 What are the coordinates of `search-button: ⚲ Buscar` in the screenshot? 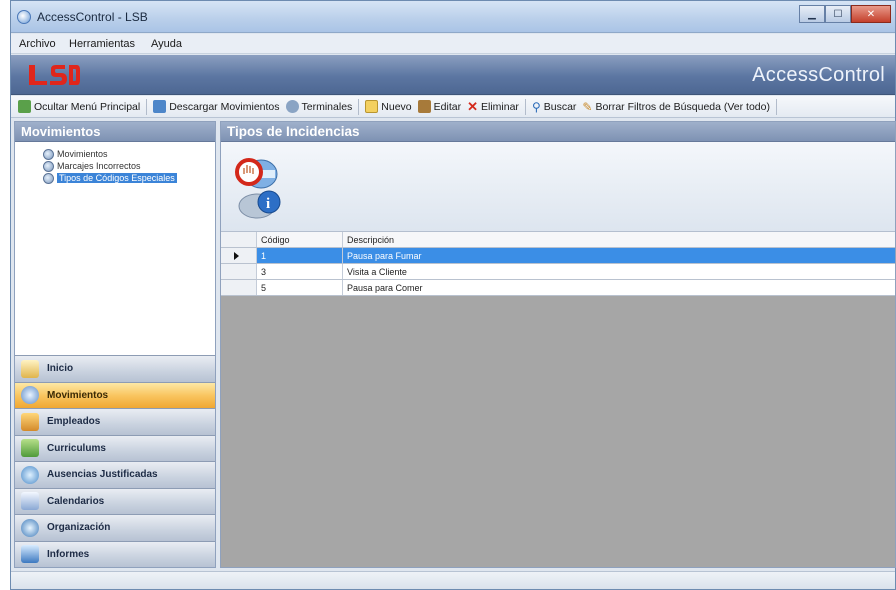 It's located at (554, 107).